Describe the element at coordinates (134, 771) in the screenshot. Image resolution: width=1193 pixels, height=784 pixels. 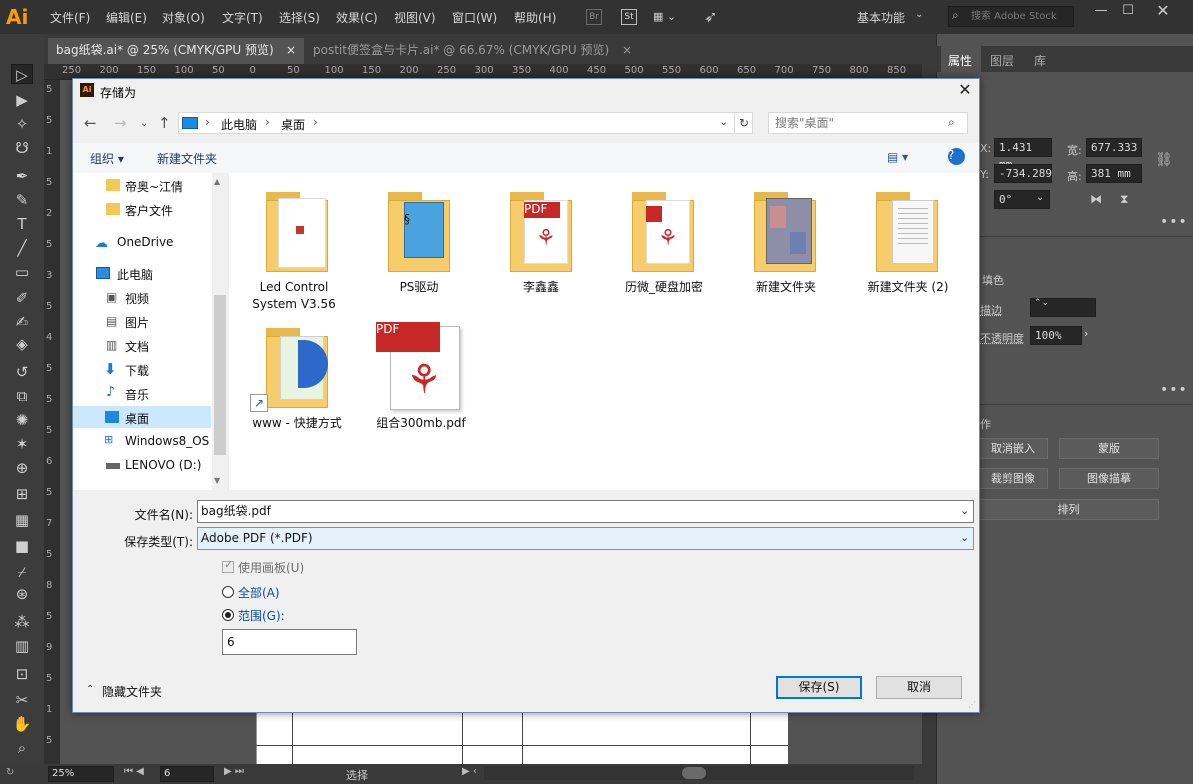
I see `first-artboard-icon: ⏮ ◀` at that location.